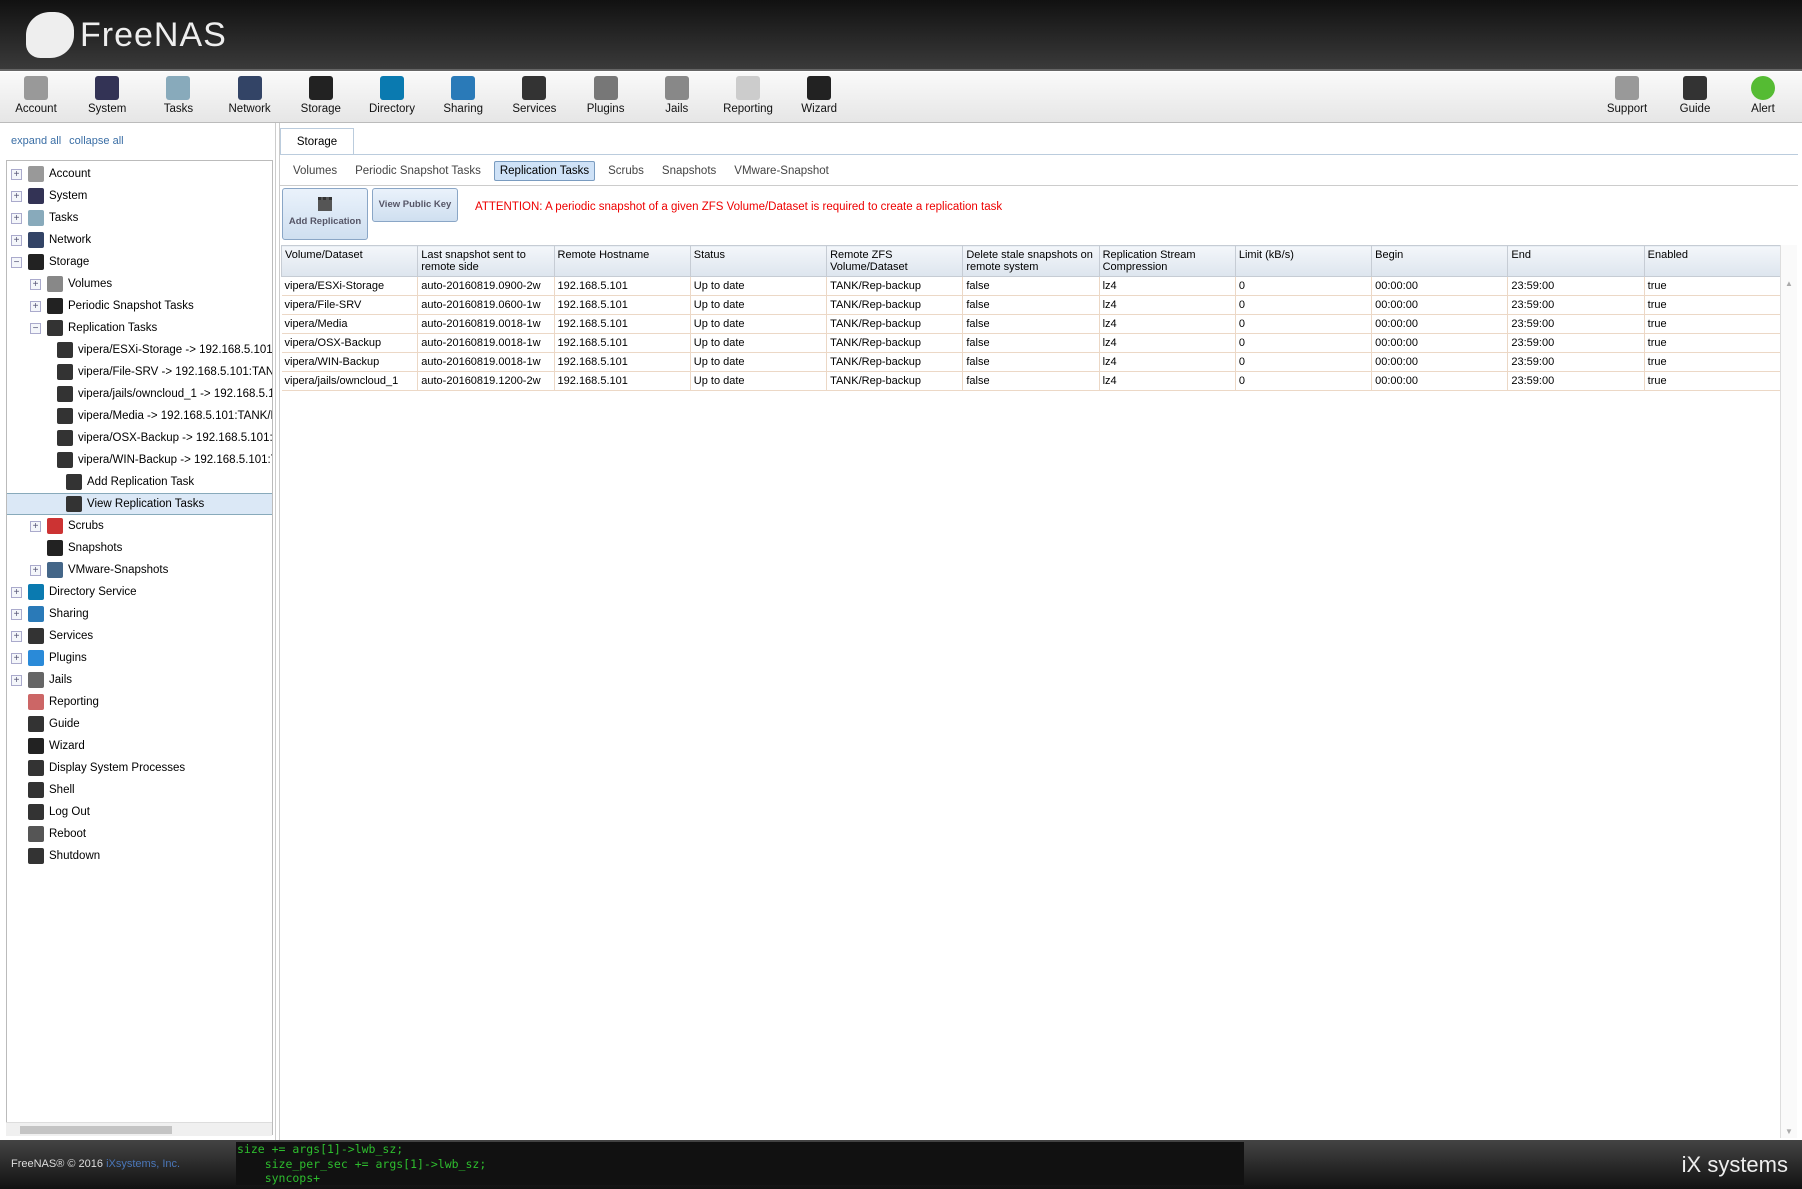 The image size is (1802, 1189). Describe the element at coordinates (349, 261) in the screenshot. I see `column-header: Volume/Dataset` at that location.